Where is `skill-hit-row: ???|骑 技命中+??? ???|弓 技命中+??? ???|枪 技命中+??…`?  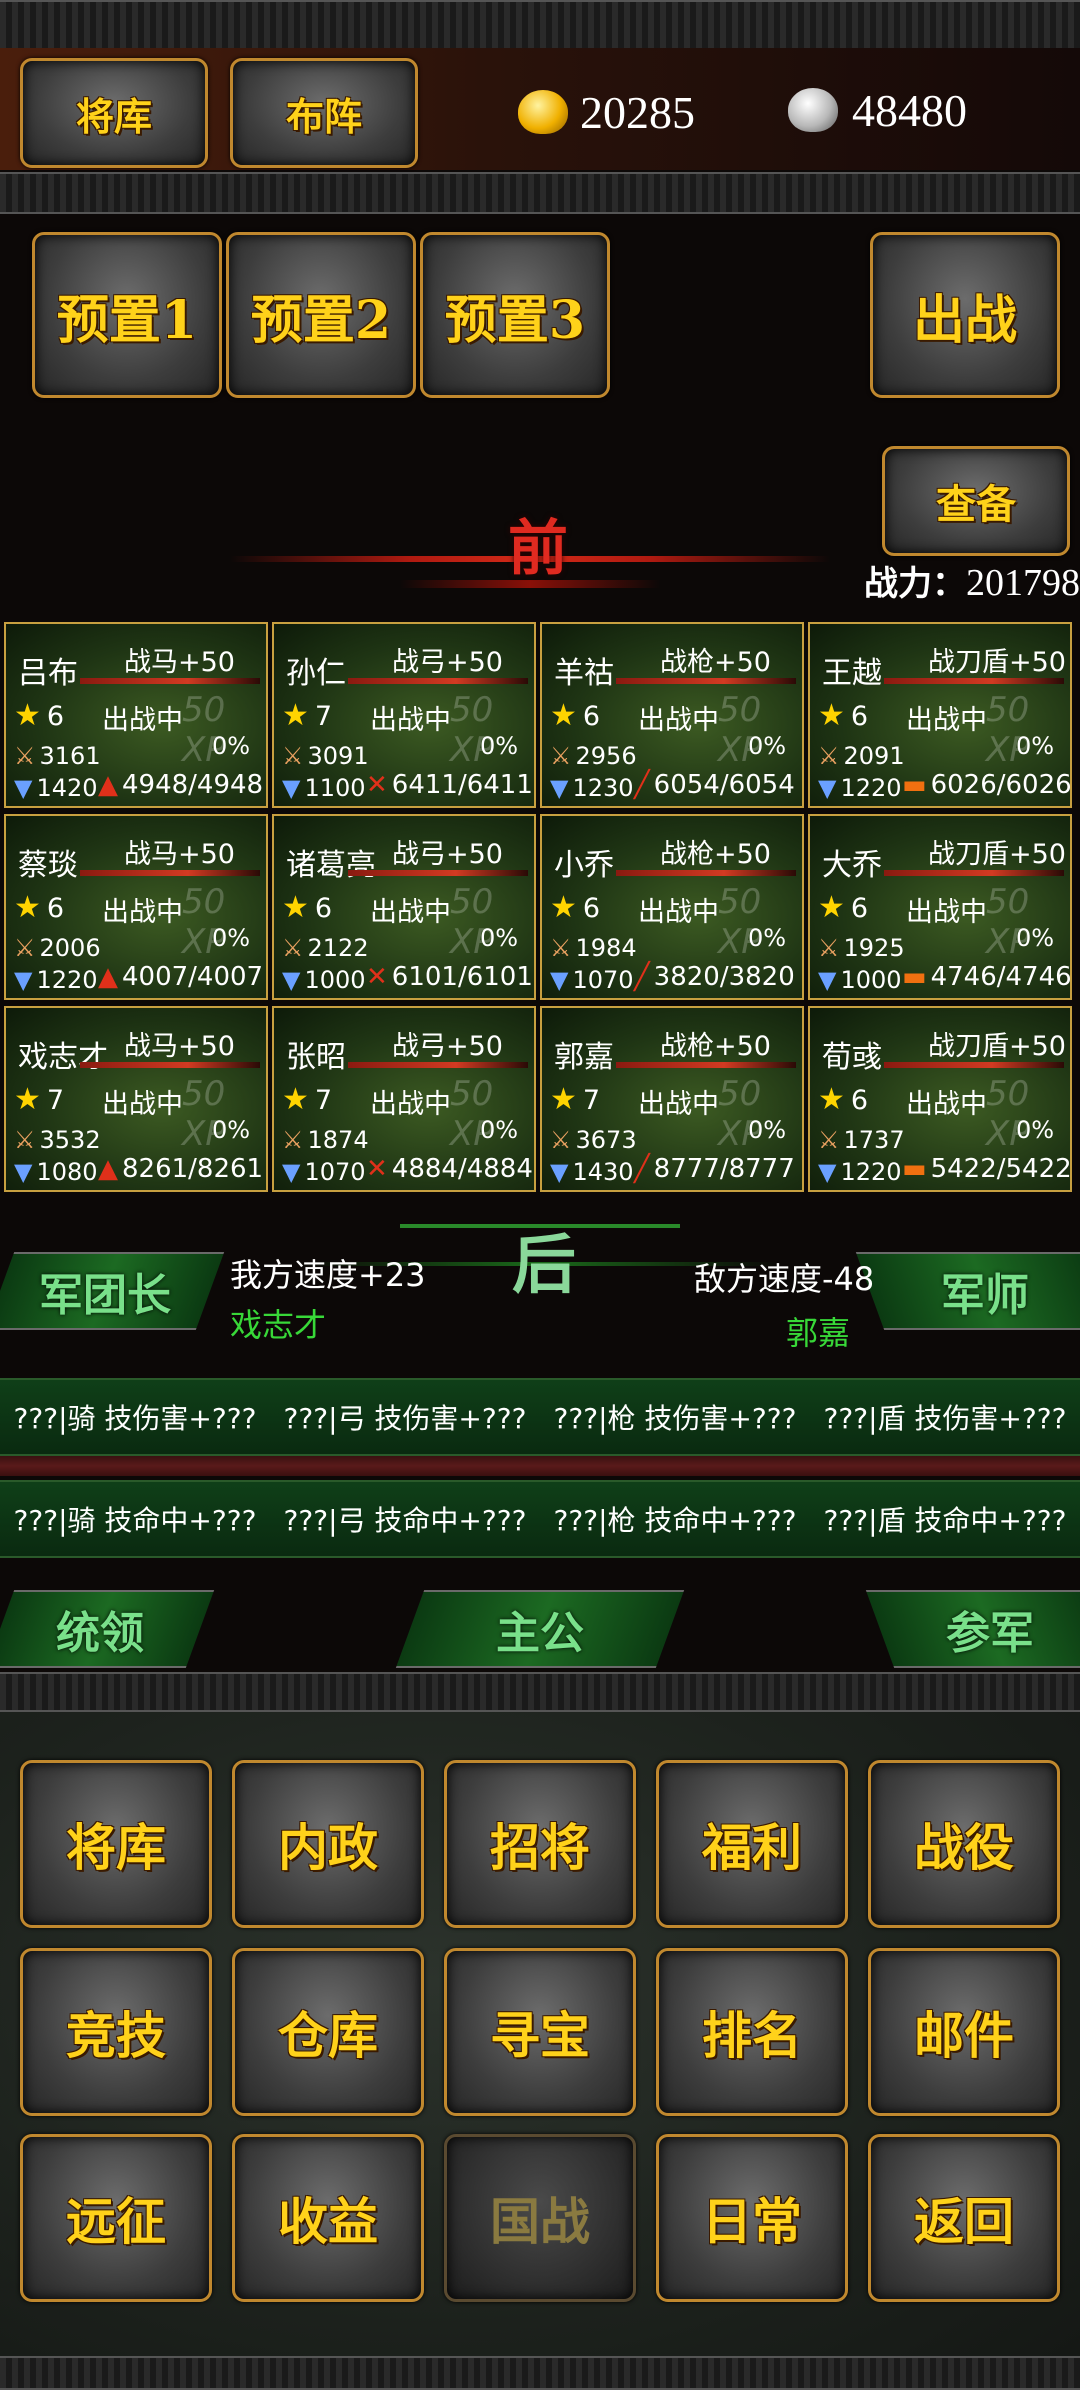 skill-hit-row: ???|骑 技命中+??? ???|弓 技命中+??? ???|枪 技命中+??… is located at coordinates (540, 1519).